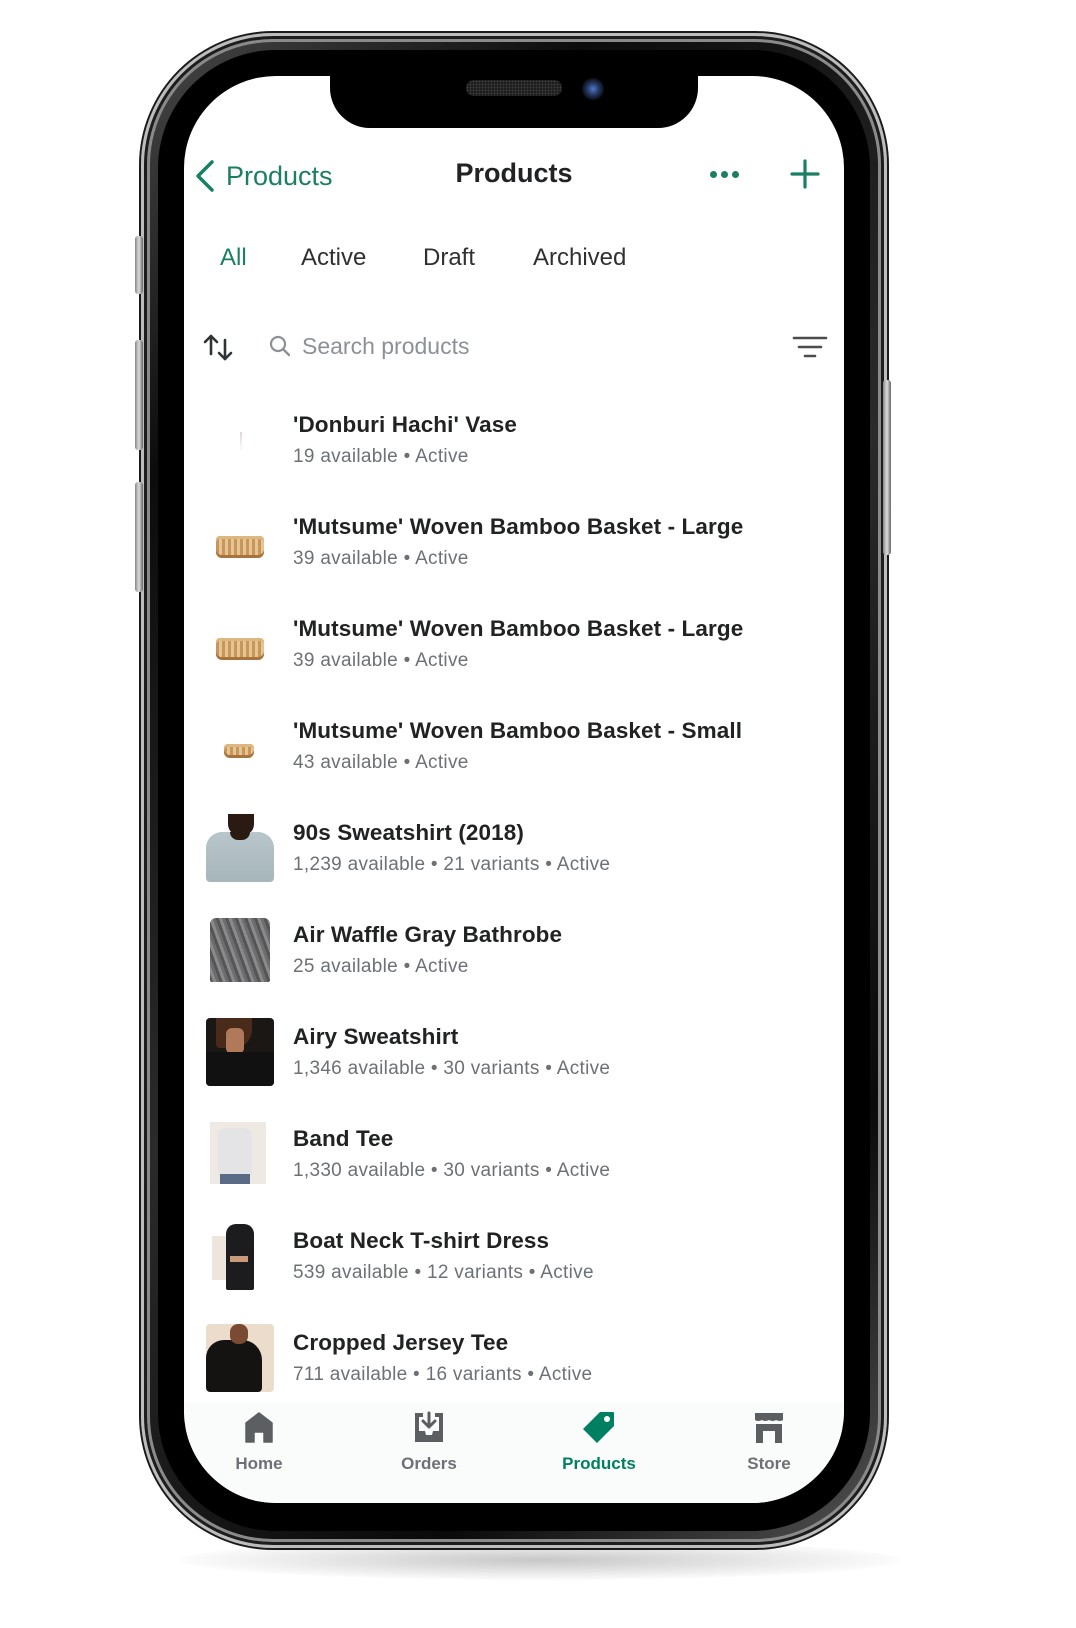 This screenshot has width=1076, height=1628. I want to click on search-field, so click(498, 346).